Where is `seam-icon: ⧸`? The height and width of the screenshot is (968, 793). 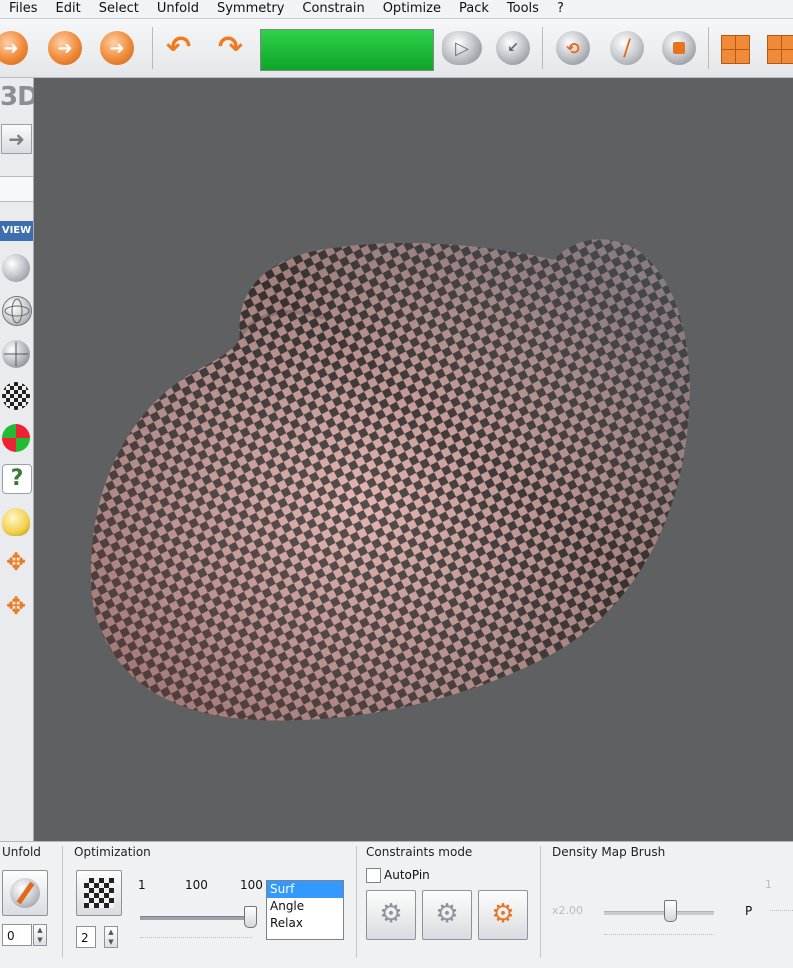
seam-icon: ⧸ is located at coordinates (627, 48).